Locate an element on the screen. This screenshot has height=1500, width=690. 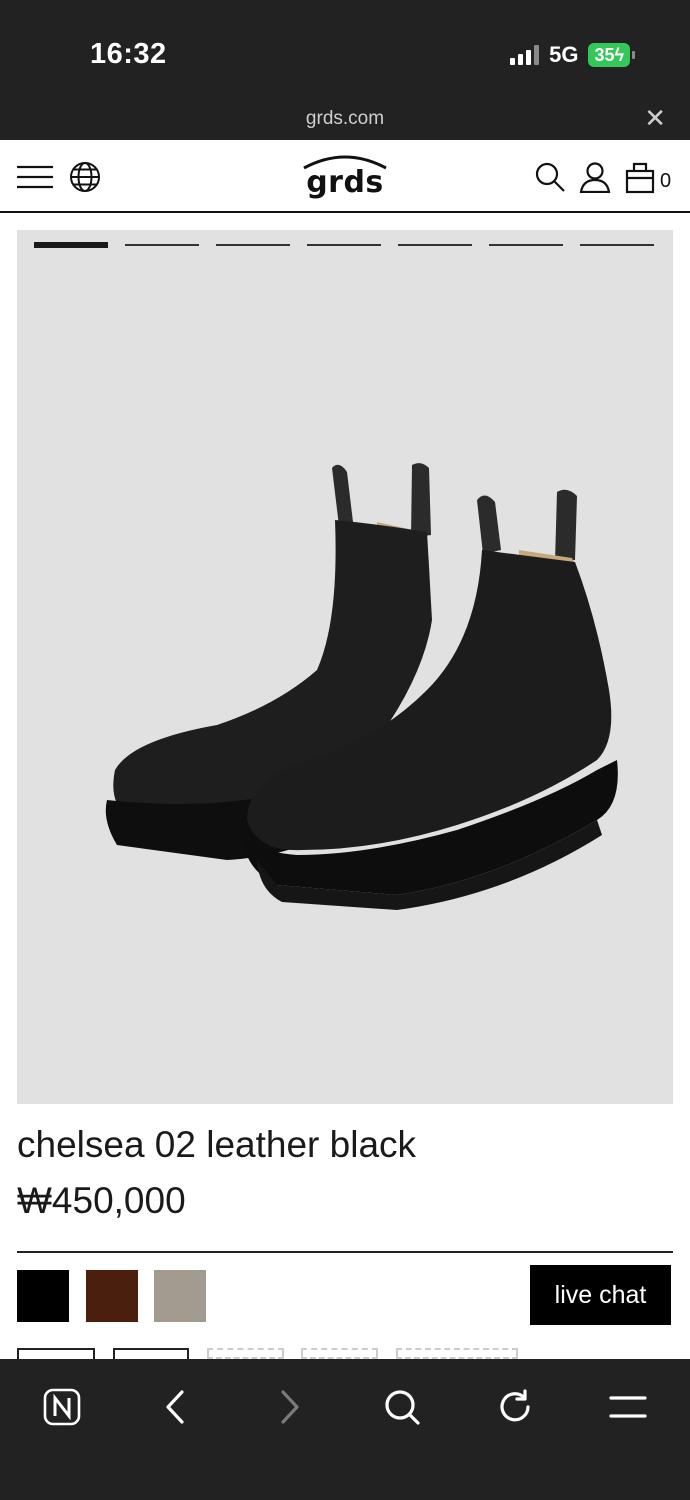
battery-icon: 35ϟ is located at coordinates (611, 55).